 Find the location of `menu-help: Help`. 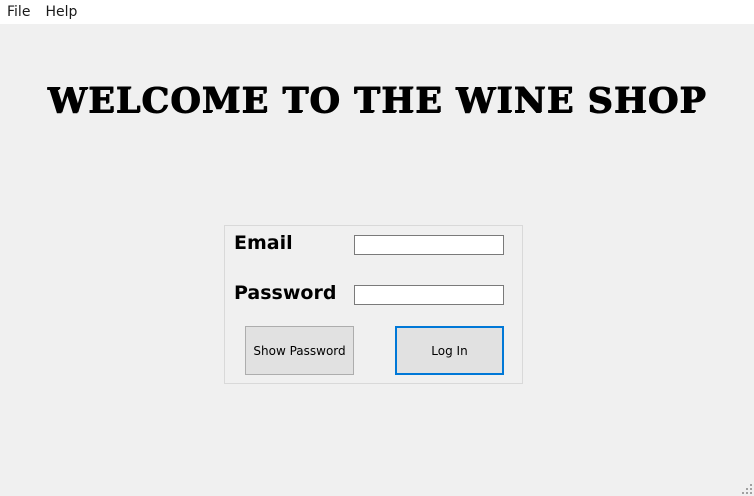

menu-help: Help is located at coordinates (61, 12).